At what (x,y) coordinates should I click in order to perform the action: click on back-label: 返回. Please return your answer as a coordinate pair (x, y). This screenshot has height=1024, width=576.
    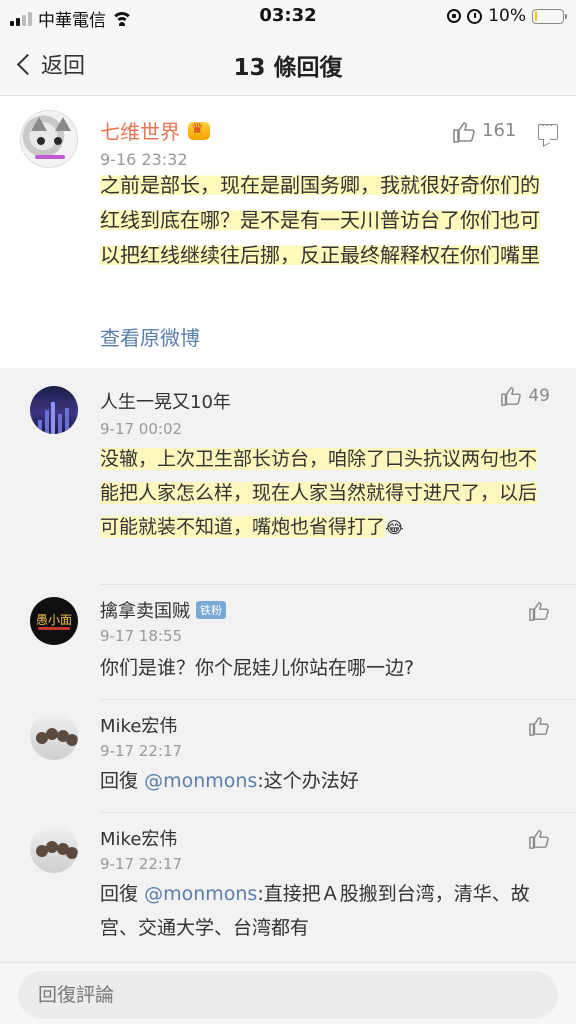
    Looking at the image, I should click on (63, 66).